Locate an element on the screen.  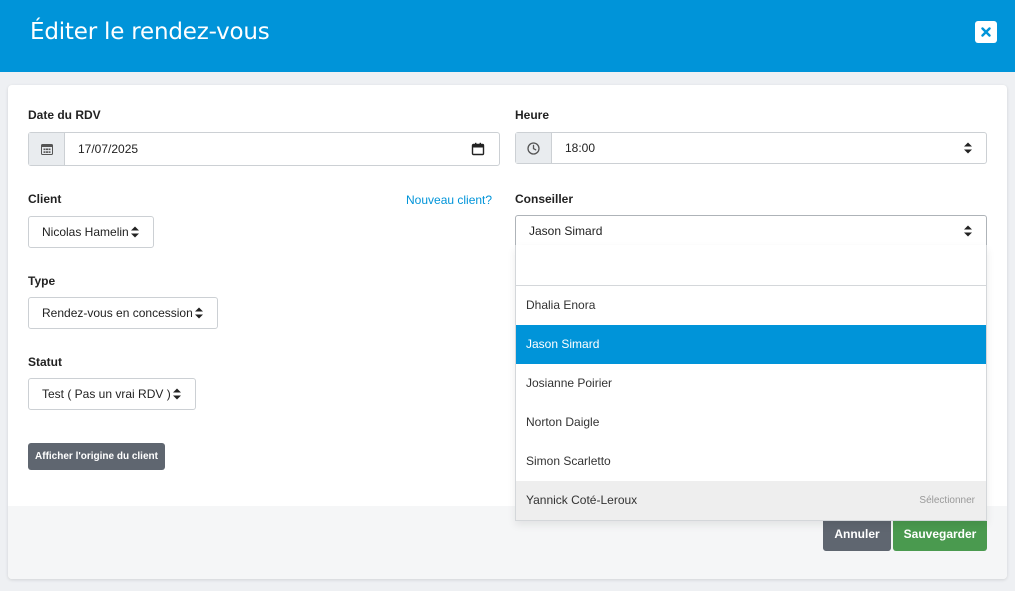
client-select: Nicolas Hamelin is located at coordinates (91, 232).